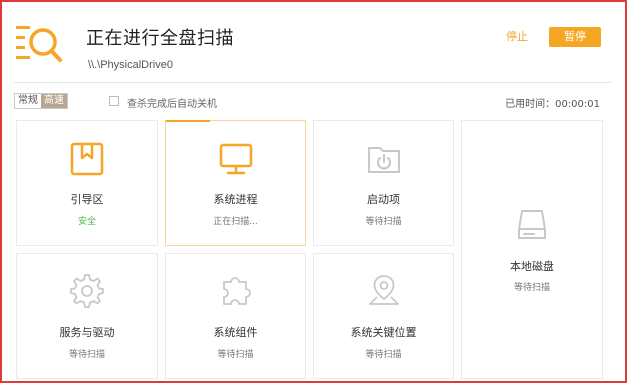 This screenshot has width=627, height=383. What do you see at coordinates (87, 332) in the screenshot?
I see `scan-item-name: 服务与驱动` at bounding box center [87, 332].